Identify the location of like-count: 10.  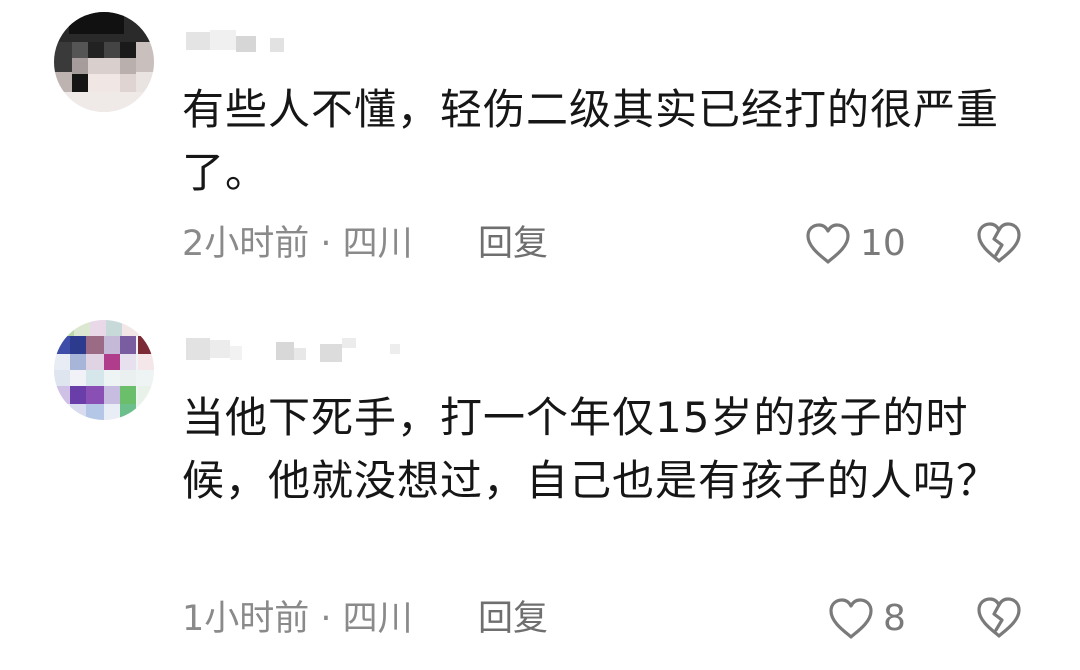
(883, 243).